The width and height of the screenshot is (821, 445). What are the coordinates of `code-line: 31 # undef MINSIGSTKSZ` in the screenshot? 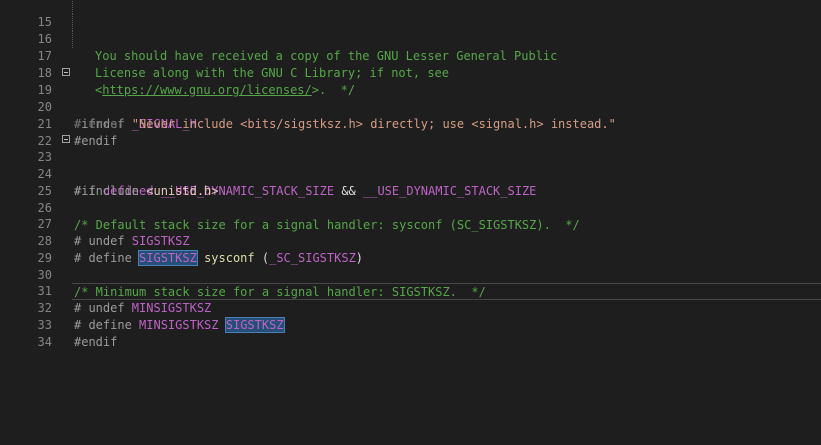 It's located at (410, 290).